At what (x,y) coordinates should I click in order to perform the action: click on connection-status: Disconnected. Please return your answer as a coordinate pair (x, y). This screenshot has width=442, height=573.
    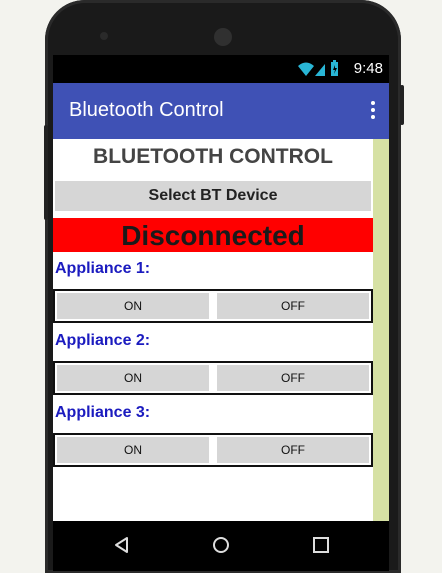
    Looking at the image, I should click on (213, 235).